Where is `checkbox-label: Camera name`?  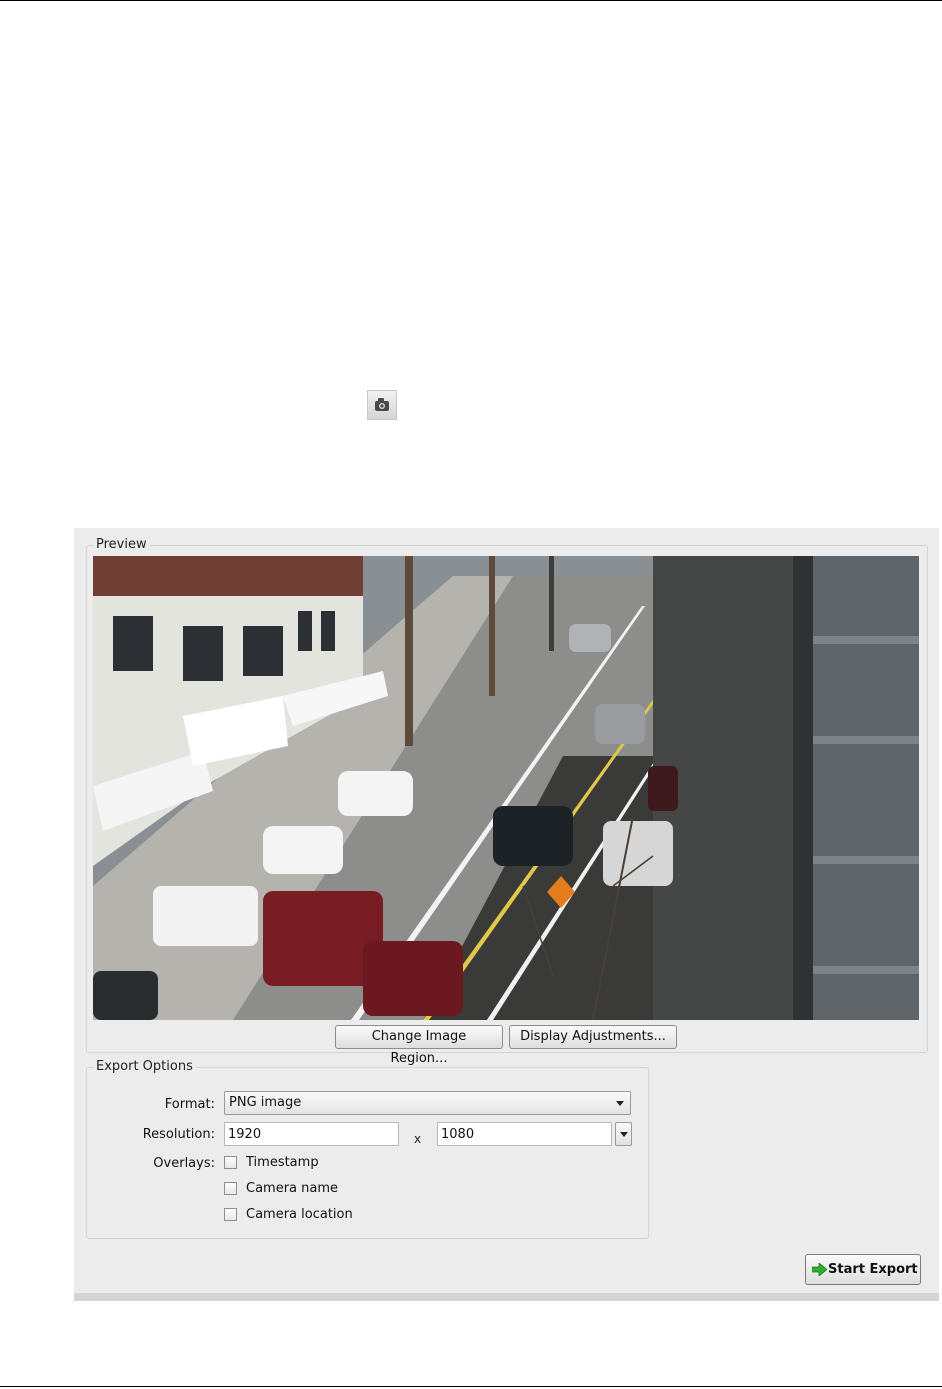
checkbox-label: Camera name is located at coordinates (292, 1188).